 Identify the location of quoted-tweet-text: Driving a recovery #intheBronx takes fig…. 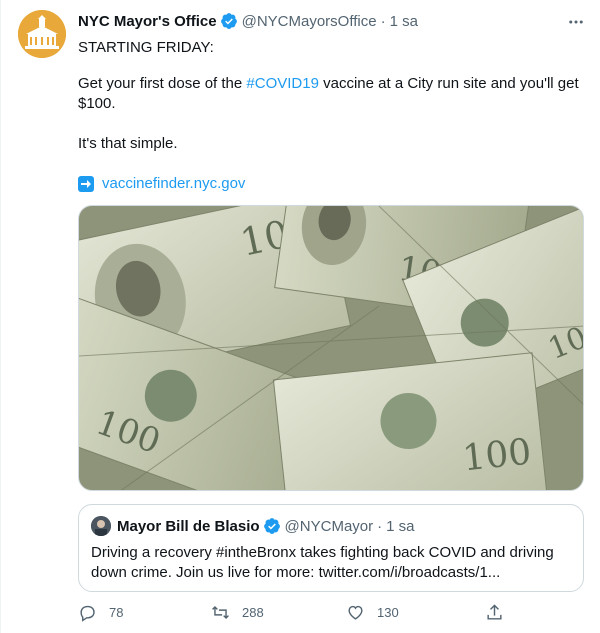
(322, 562).